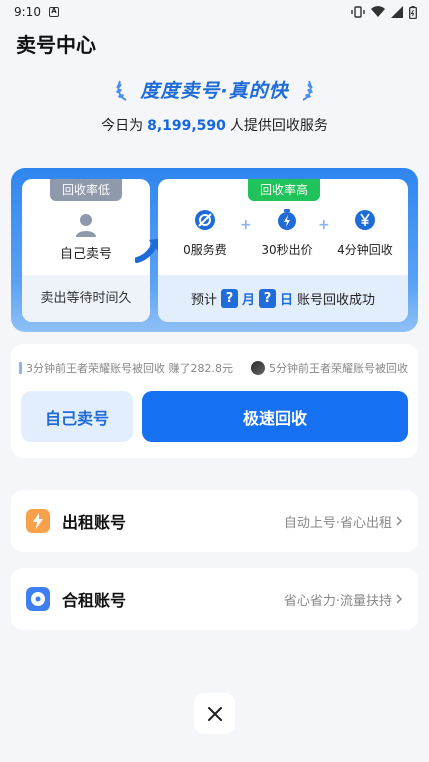 The height and width of the screenshot is (762, 429). What do you see at coordinates (122, 126) in the screenshot?
I see `hero-sub-prefix: 今日为` at bounding box center [122, 126].